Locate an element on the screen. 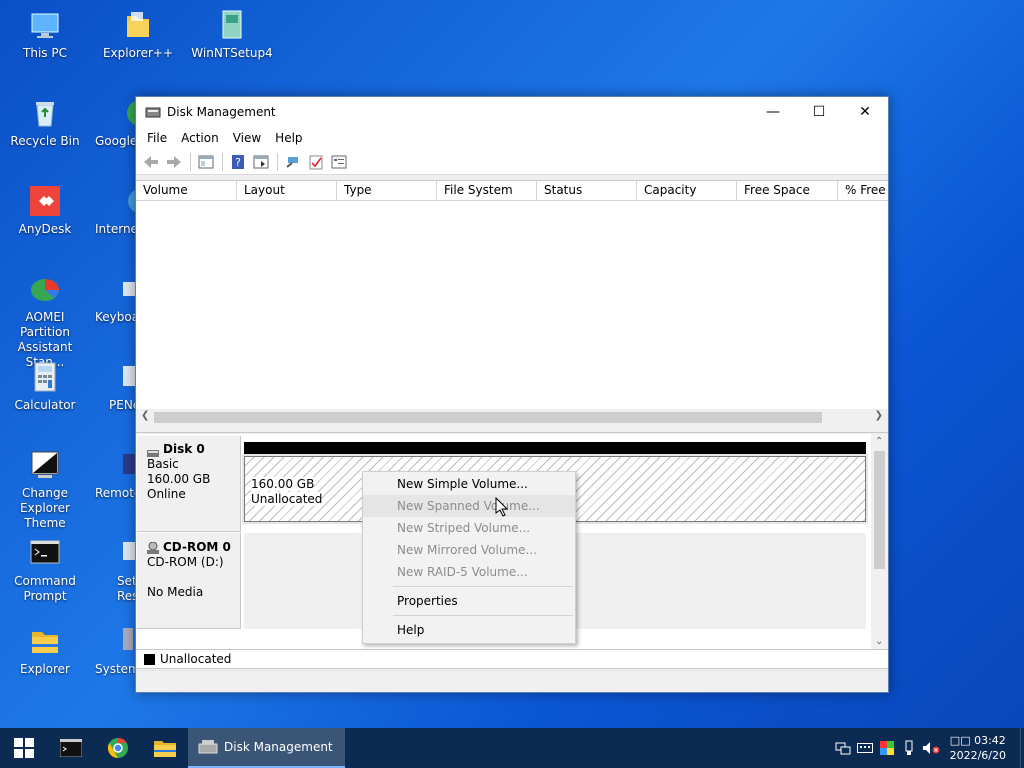  desktop-icon-this-pc: This PC is located at coordinates (45, 34).